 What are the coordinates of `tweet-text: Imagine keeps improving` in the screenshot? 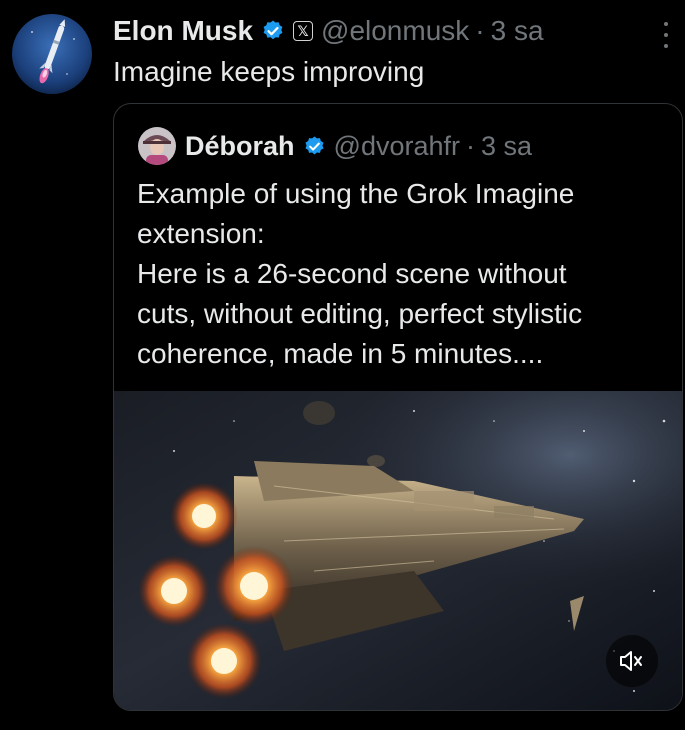 It's located at (269, 71).